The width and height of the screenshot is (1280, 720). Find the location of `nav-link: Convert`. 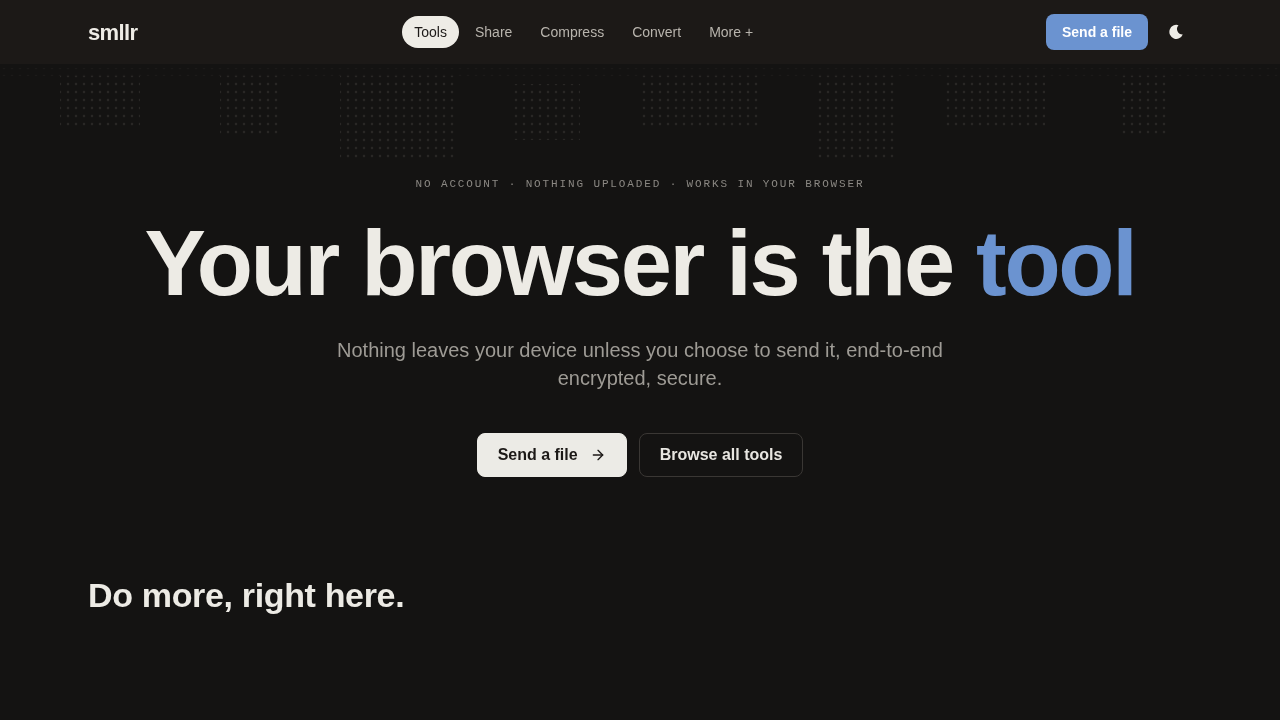

nav-link: Convert is located at coordinates (657, 32).